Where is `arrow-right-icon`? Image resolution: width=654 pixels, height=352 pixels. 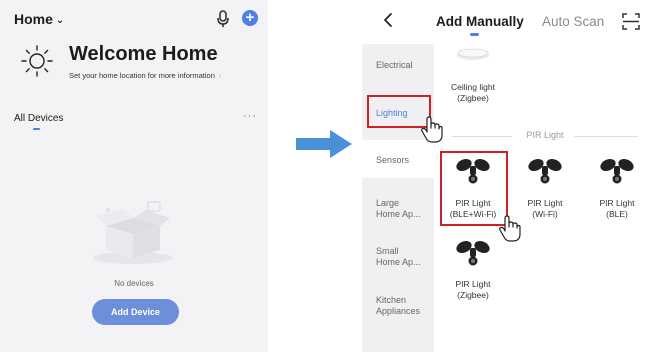
arrow-right-icon is located at coordinates (324, 144).